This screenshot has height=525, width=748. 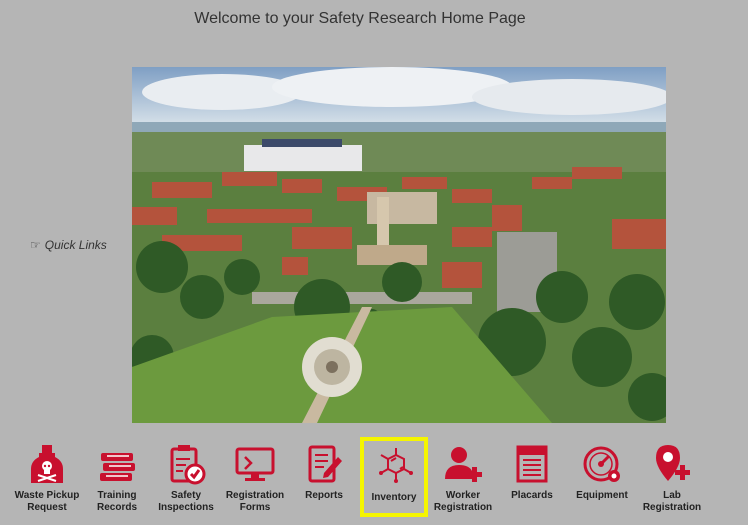 What do you see at coordinates (188, 465) in the screenshot?
I see `clipboard-check-icon` at bounding box center [188, 465].